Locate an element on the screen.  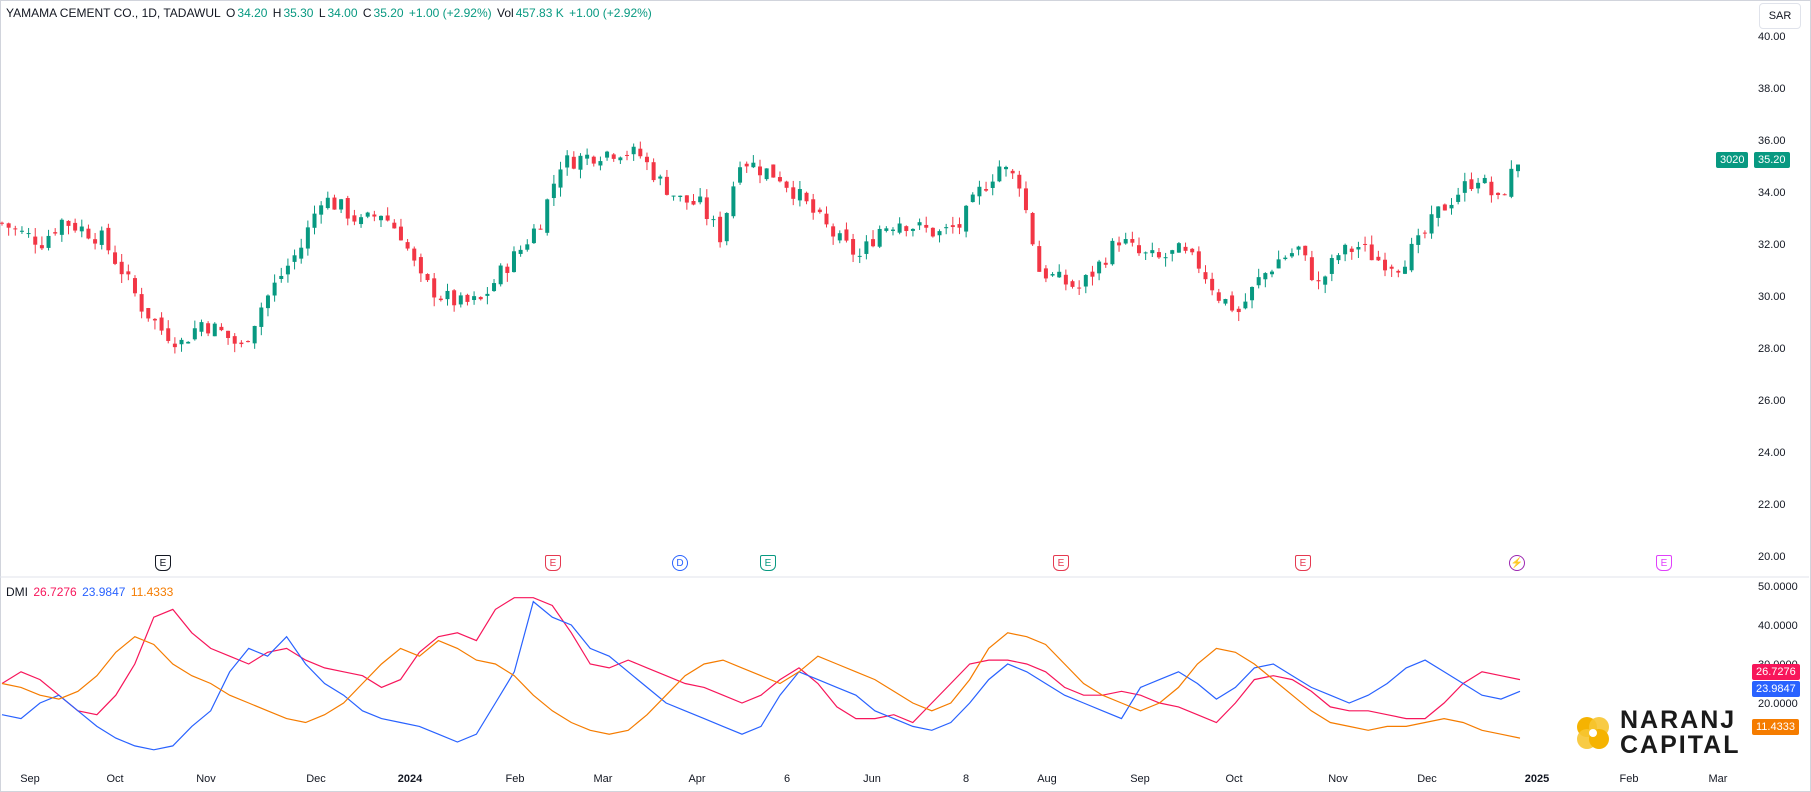
currency-button: SAR is located at coordinates (1780, 16).